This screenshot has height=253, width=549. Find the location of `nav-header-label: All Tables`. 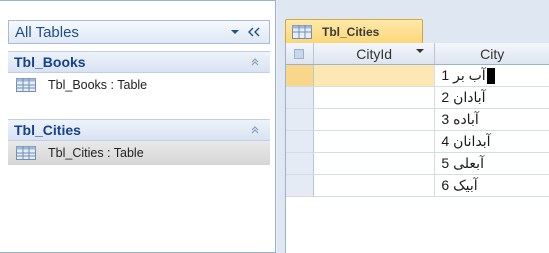

nav-header-label: All Tables is located at coordinates (47, 32).